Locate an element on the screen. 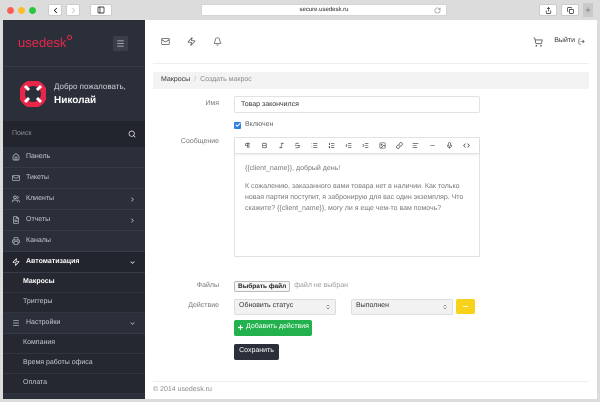 Image resolution: width=600 pixels, height=402 pixels. share-button is located at coordinates (548, 10).